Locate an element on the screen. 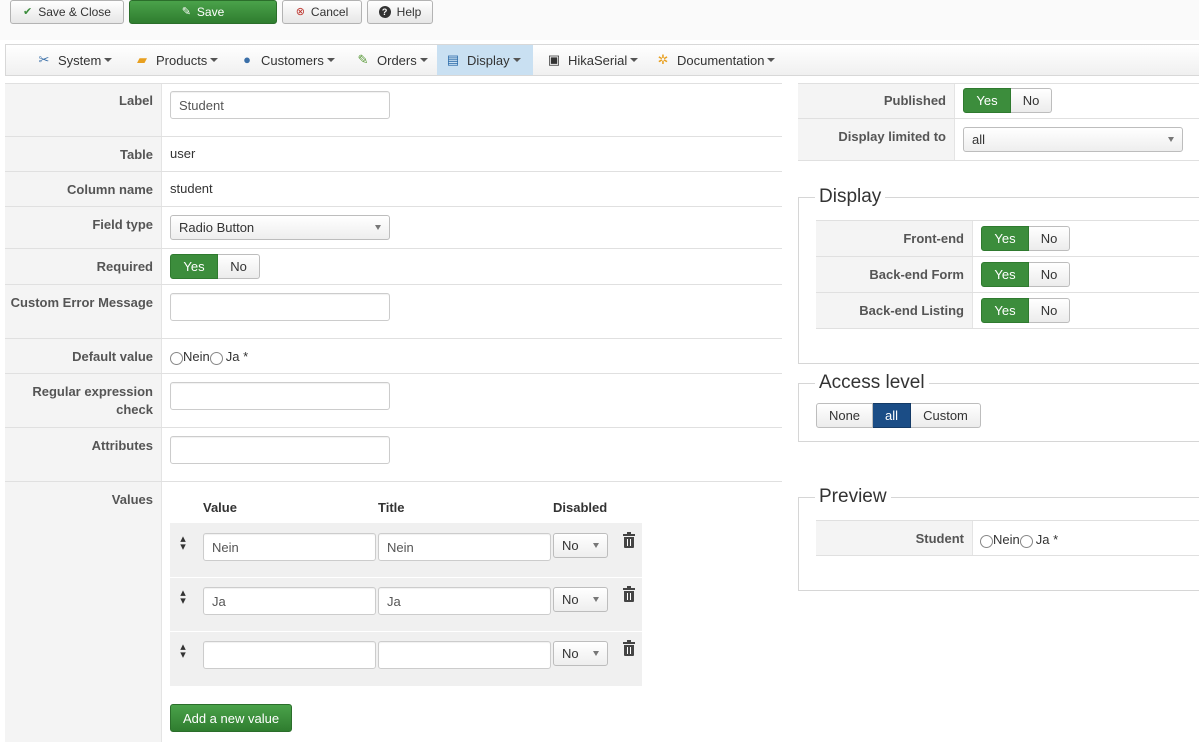 The height and width of the screenshot is (753, 1199). serial-icon: ▣ is located at coordinates (554, 59).